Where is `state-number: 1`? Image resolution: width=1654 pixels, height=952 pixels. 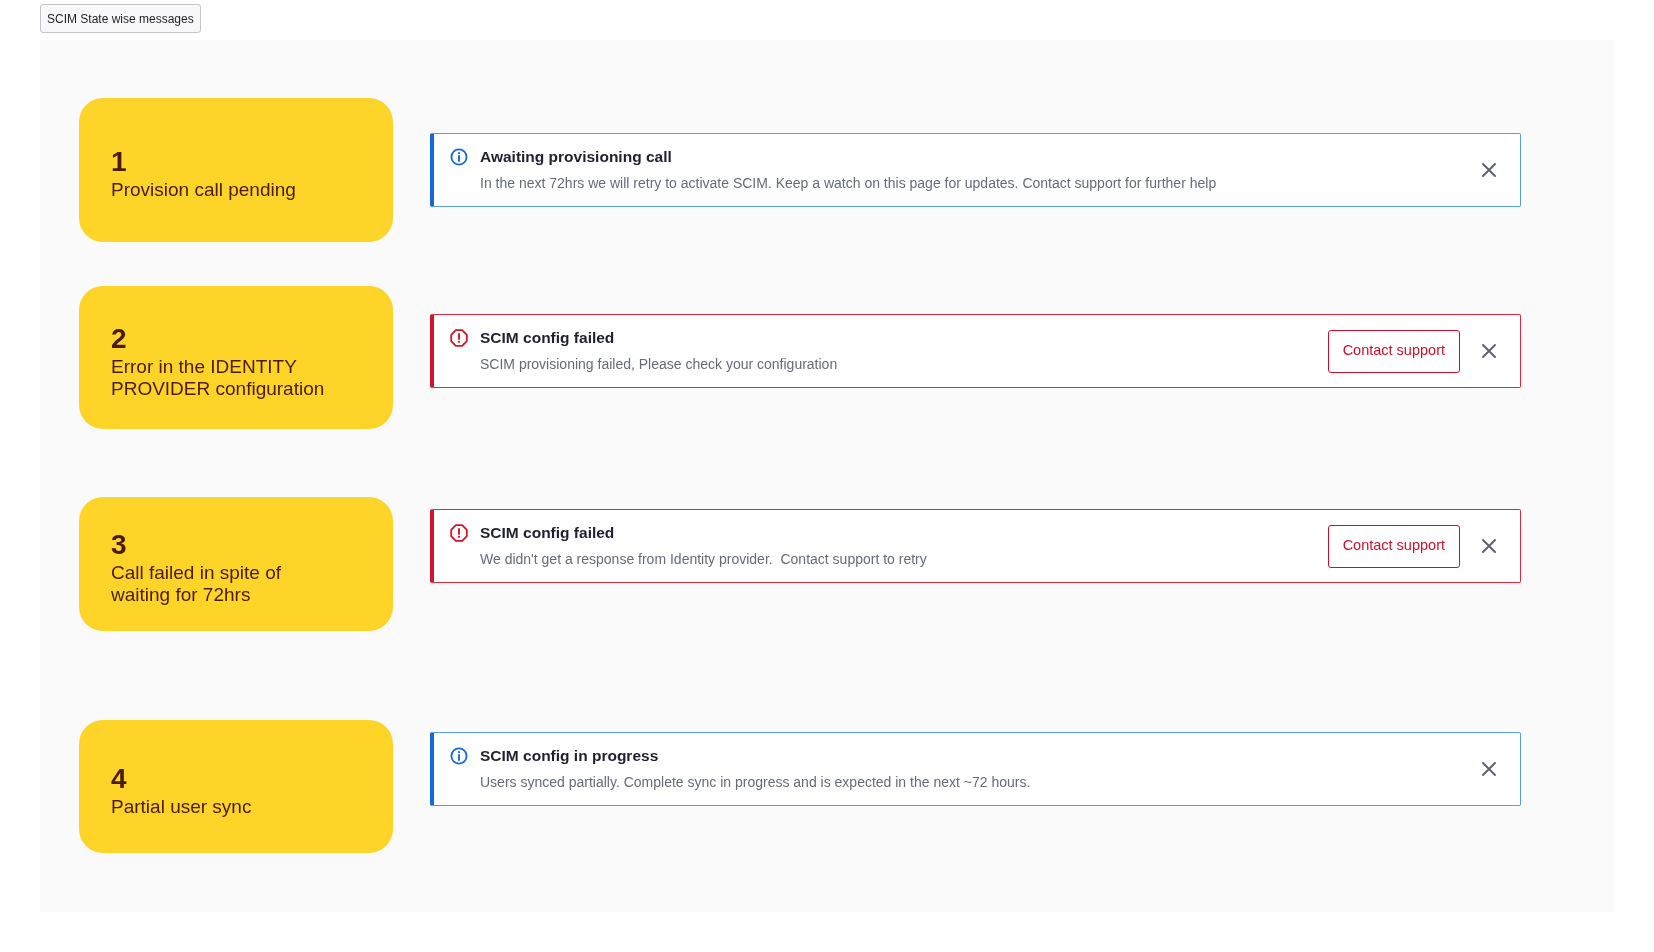 state-number: 1 is located at coordinates (119, 162).